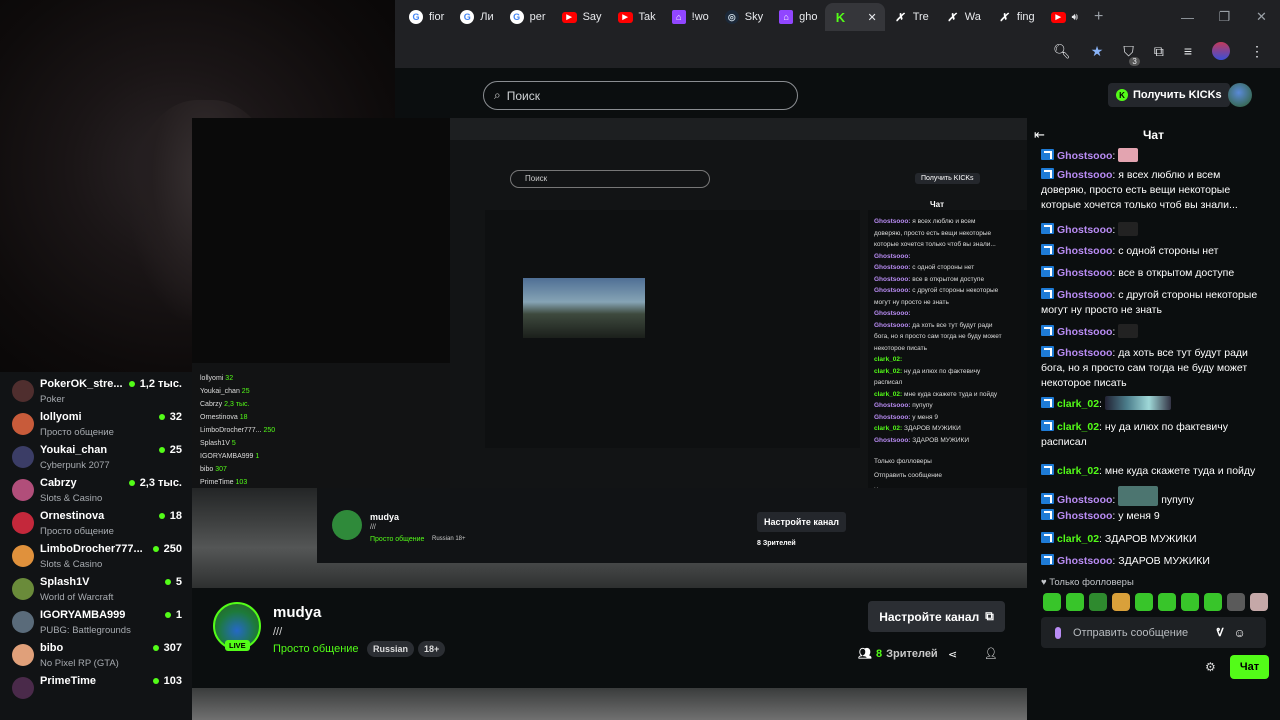  I want to click on close-window-icon: ✕, so click(1261, 17).